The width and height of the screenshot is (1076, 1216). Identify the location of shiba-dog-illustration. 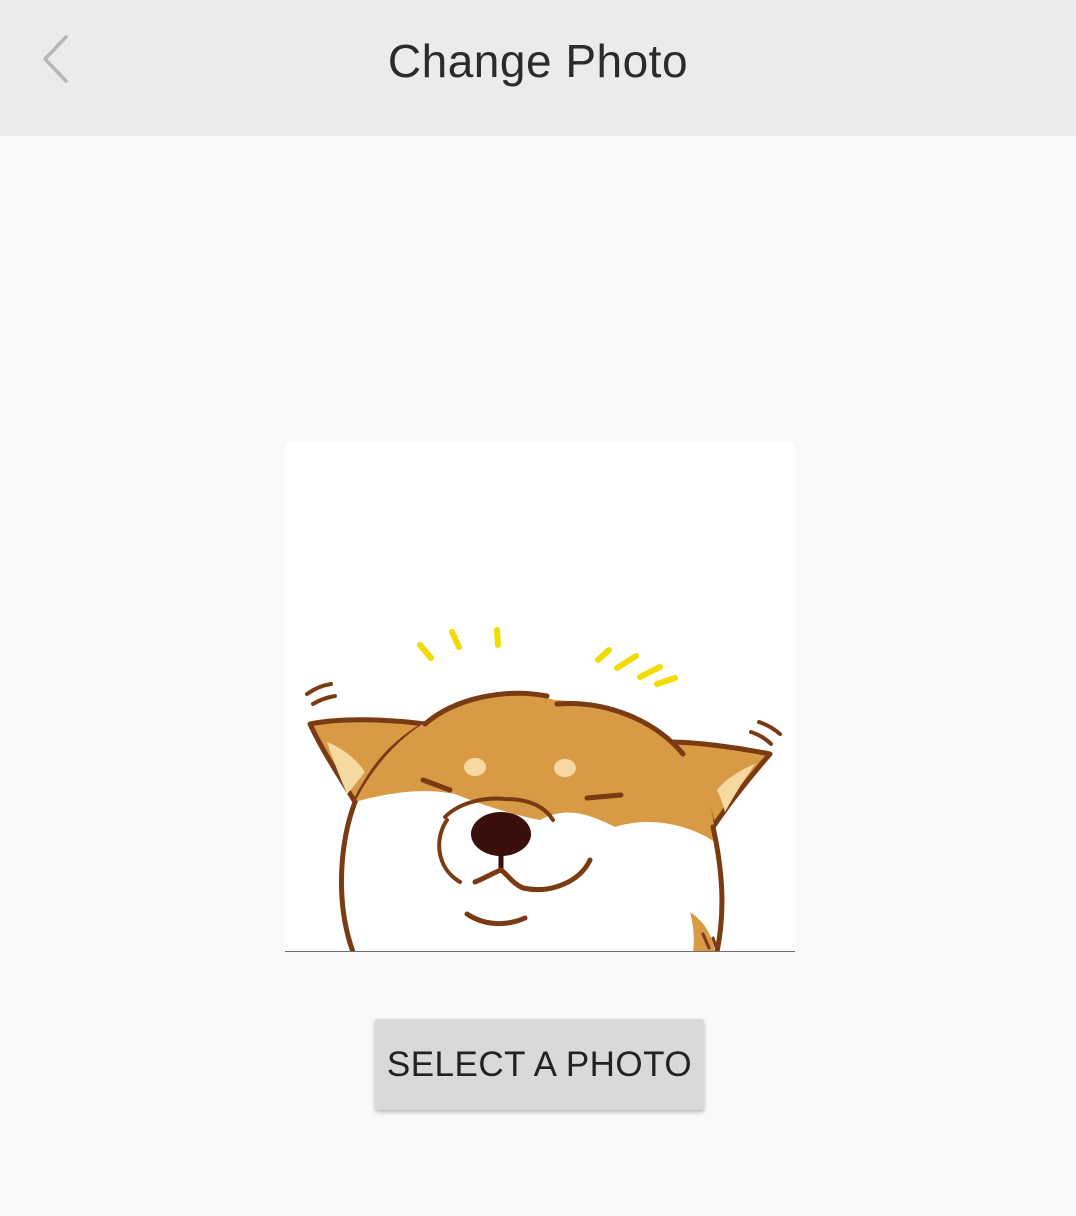
(543, 789).